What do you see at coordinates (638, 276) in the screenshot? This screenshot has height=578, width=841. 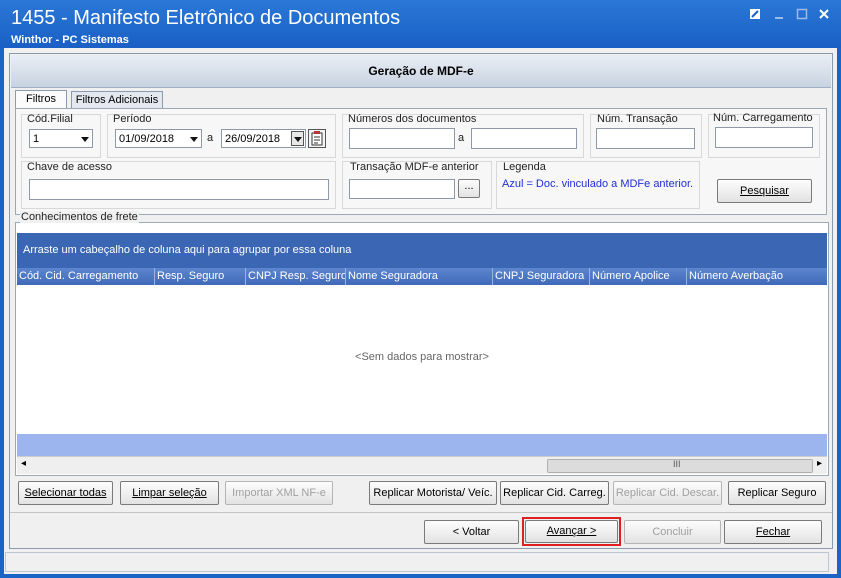 I see `column-header-numero-apolice: Número Apolice` at bounding box center [638, 276].